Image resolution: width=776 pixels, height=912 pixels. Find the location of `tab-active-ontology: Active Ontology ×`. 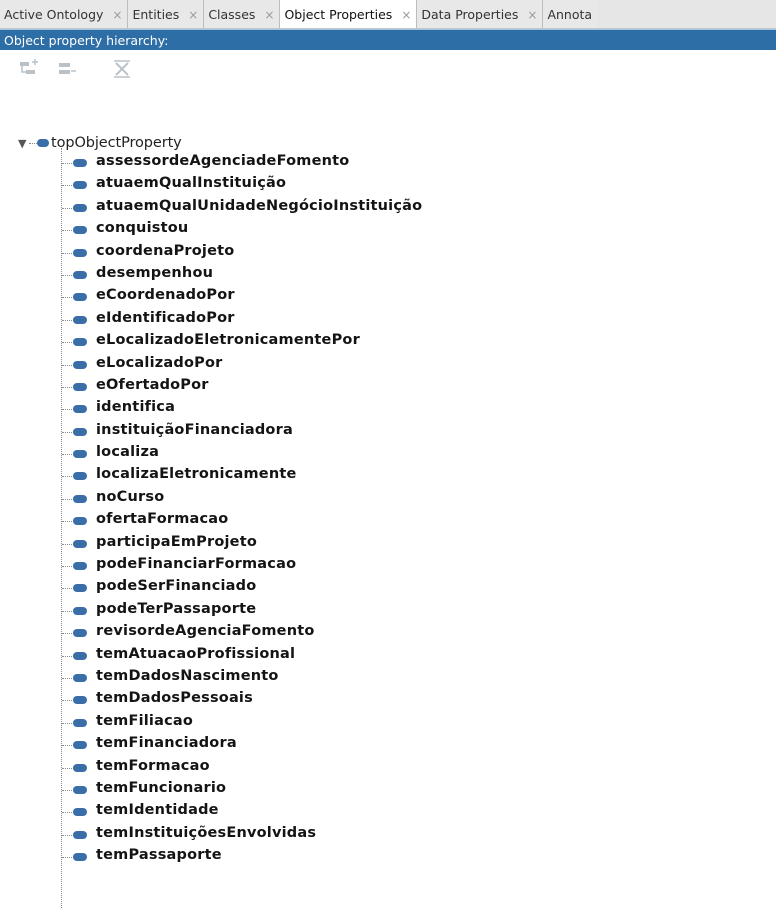

tab-active-ontology: Active Ontology × is located at coordinates (64, 14).